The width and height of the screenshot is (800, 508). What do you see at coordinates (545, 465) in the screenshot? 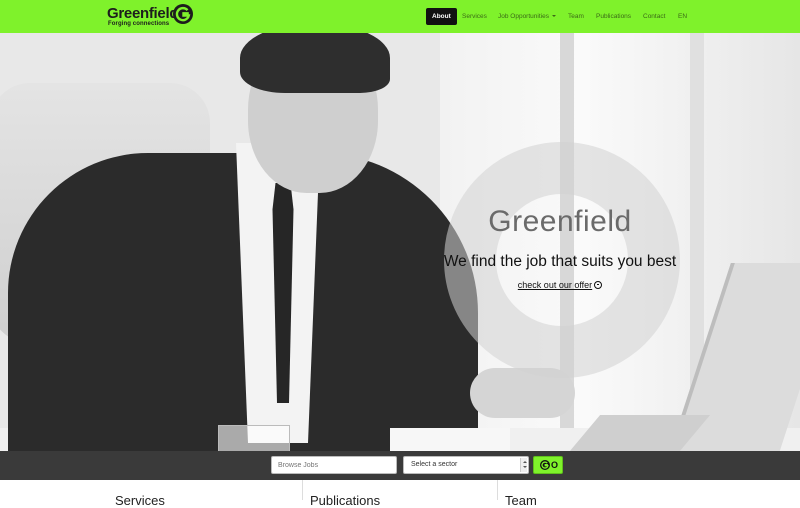
I see `g-logo-icon` at bounding box center [545, 465].